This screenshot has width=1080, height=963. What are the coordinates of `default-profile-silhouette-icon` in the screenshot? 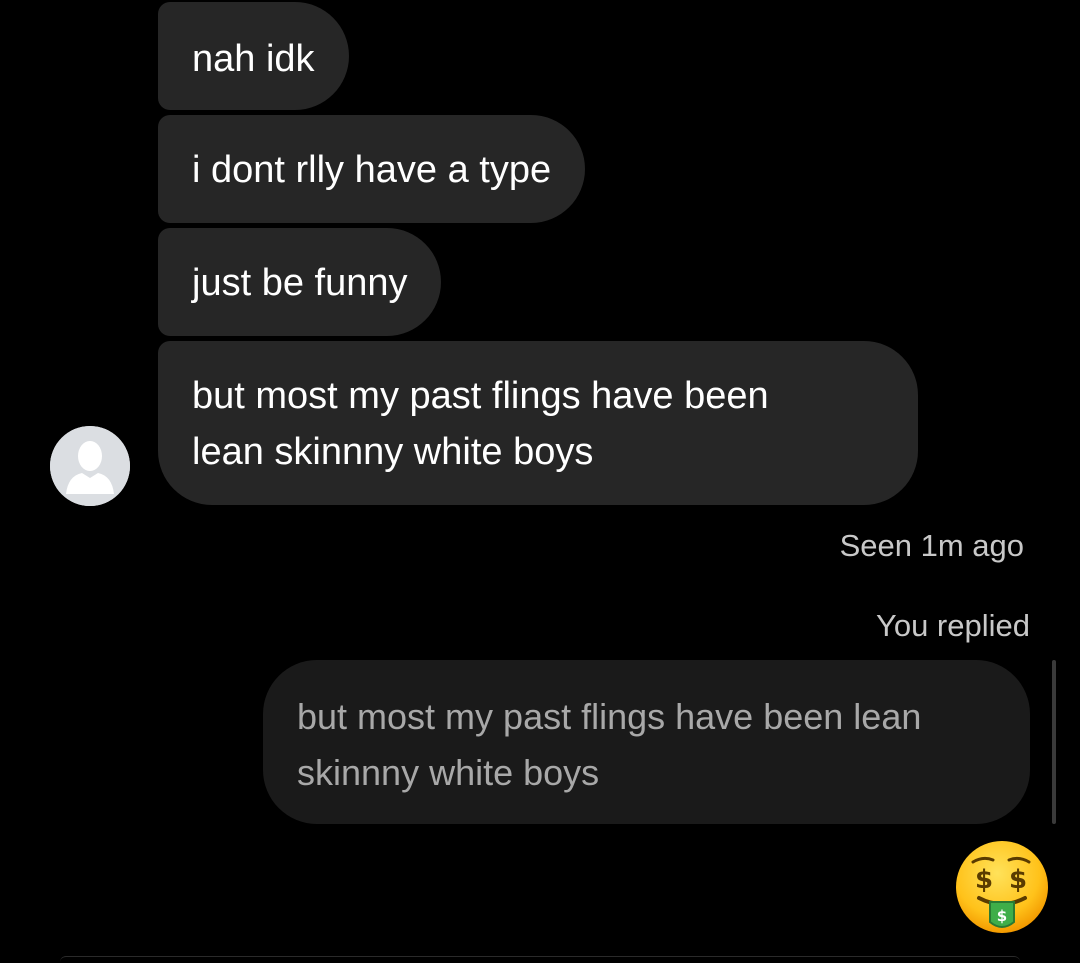 It's located at (90, 466).